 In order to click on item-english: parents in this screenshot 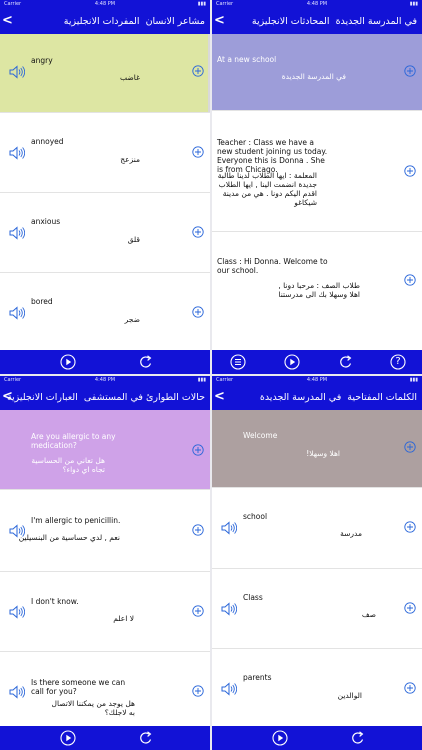, I will do `click(257, 677)`.